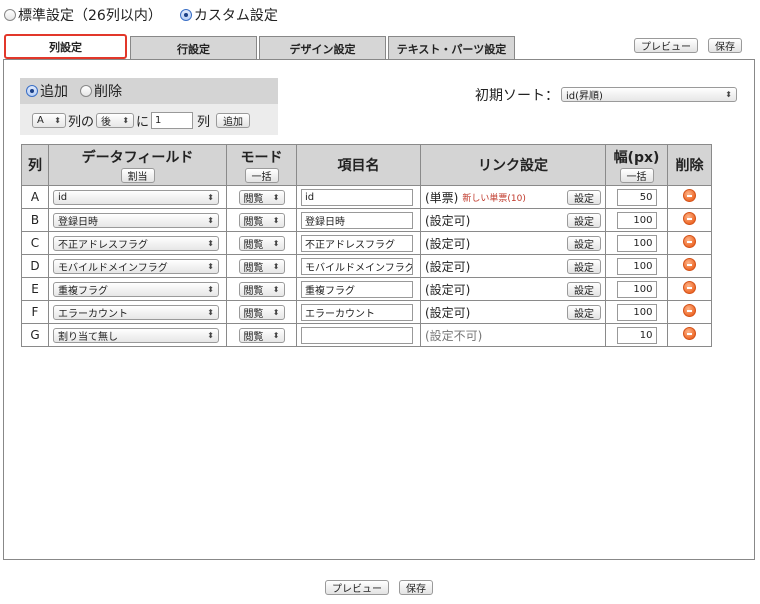 The height and width of the screenshot is (604, 760). What do you see at coordinates (517, 96) in the screenshot?
I see `initial-sort-label: 初期ソート：` at bounding box center [517, 96].